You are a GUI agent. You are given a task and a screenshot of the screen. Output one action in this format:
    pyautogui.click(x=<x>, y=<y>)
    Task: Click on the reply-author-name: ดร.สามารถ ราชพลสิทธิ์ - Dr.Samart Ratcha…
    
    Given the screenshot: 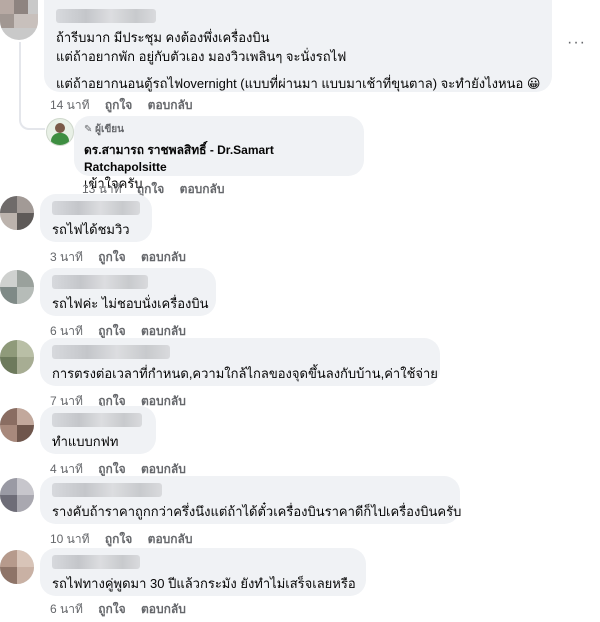 What is the action you would take?
    pyautogui.click(x=219, y=157)
    